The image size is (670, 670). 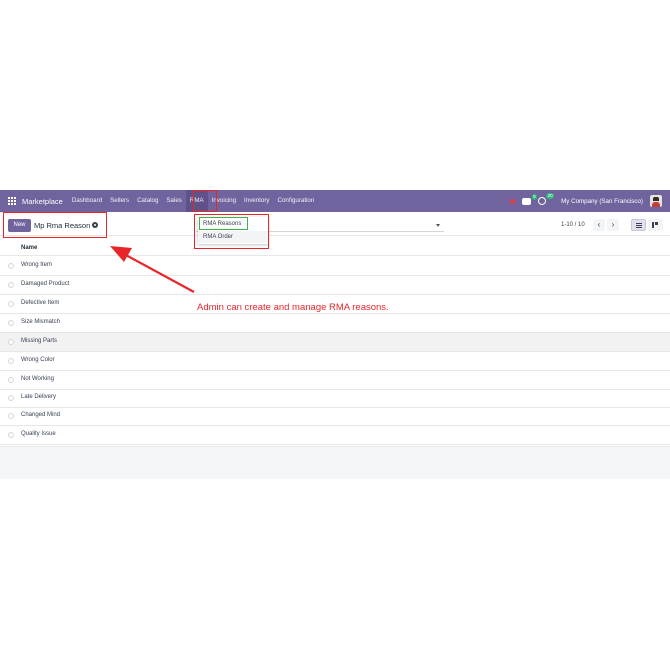 What do you see at coordinates (293, 307) in the screenshot?
I see `annotation-text: Admin can create and manage RMA reasons.` at bounding box center [293, 307].